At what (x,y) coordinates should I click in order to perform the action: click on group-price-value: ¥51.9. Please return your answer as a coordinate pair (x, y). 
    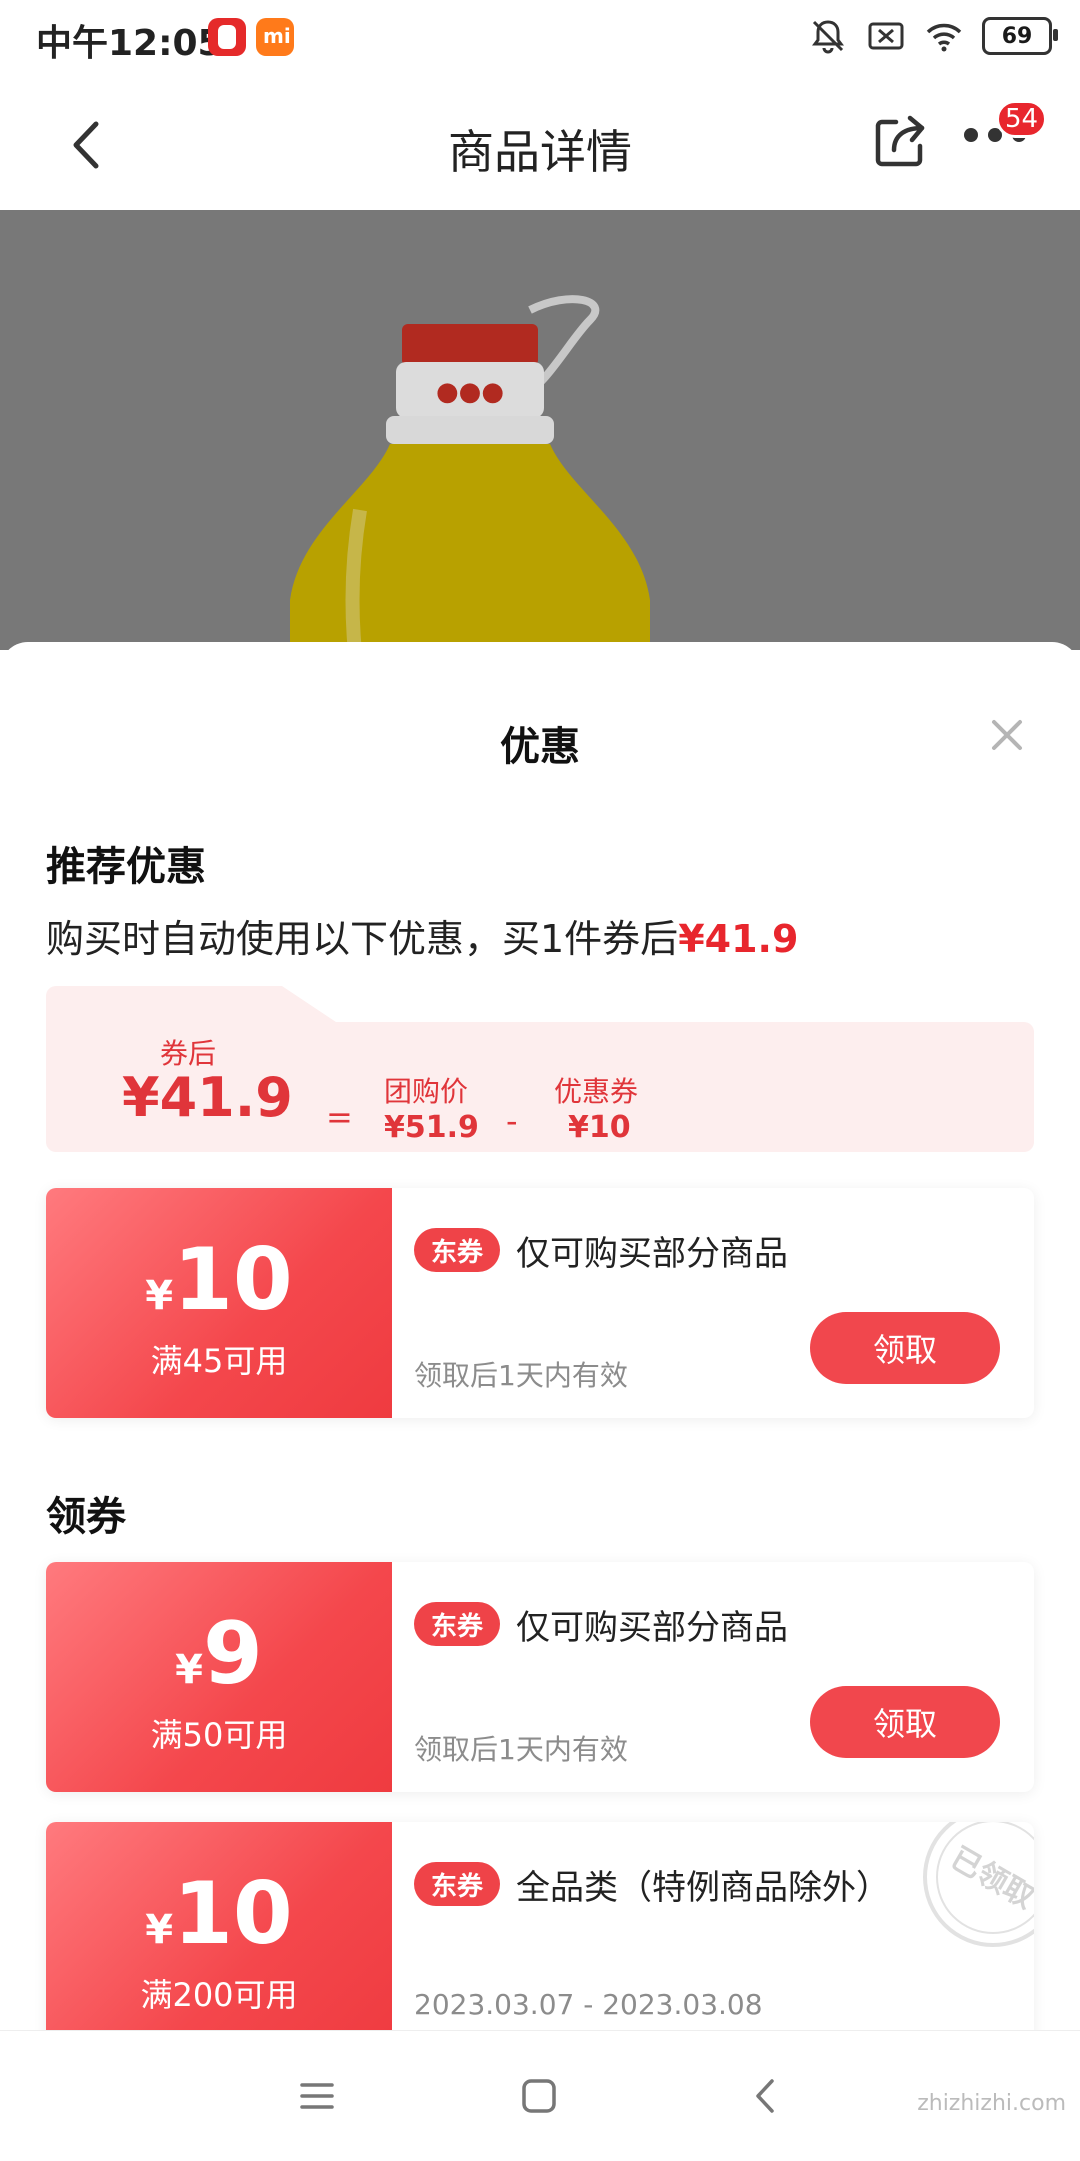
    Looking at the image, I should click on (431, 1127).